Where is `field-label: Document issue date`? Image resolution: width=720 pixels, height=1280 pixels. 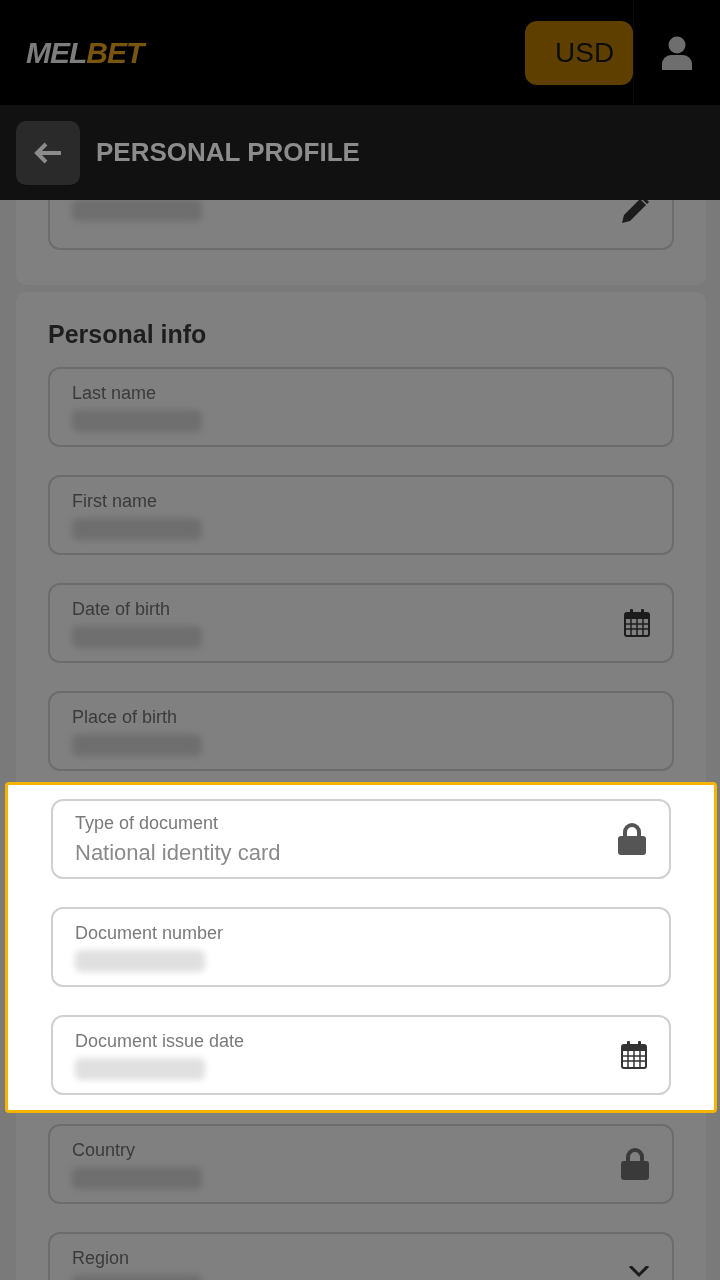 field-label: Document issue date is located at coordinates (160, 1041).